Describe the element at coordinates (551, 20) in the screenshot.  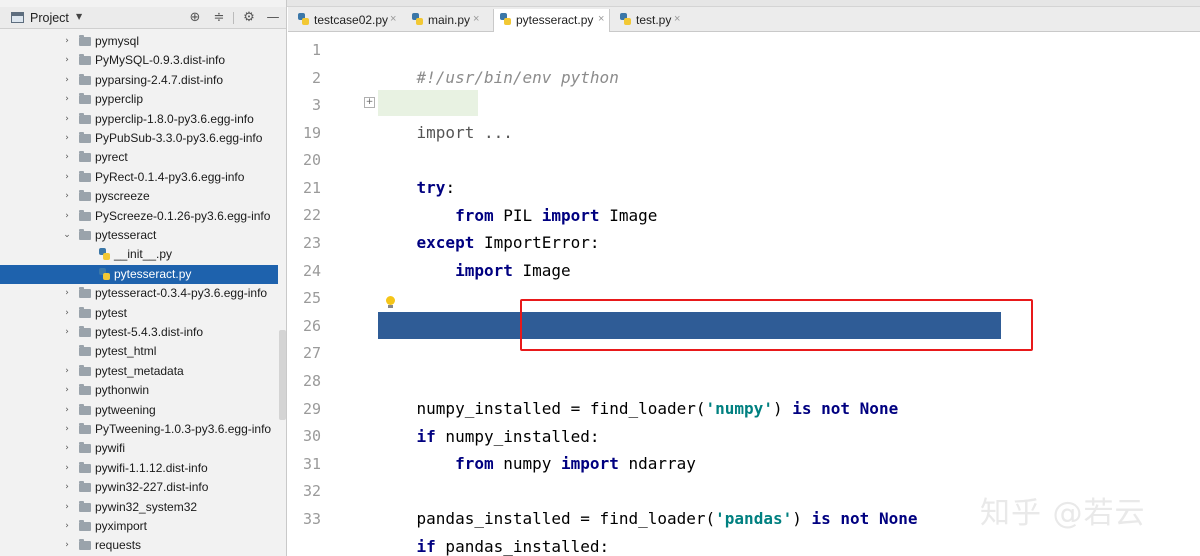
I see `tab-pytesseract: pytesseract.py ×` at that location.